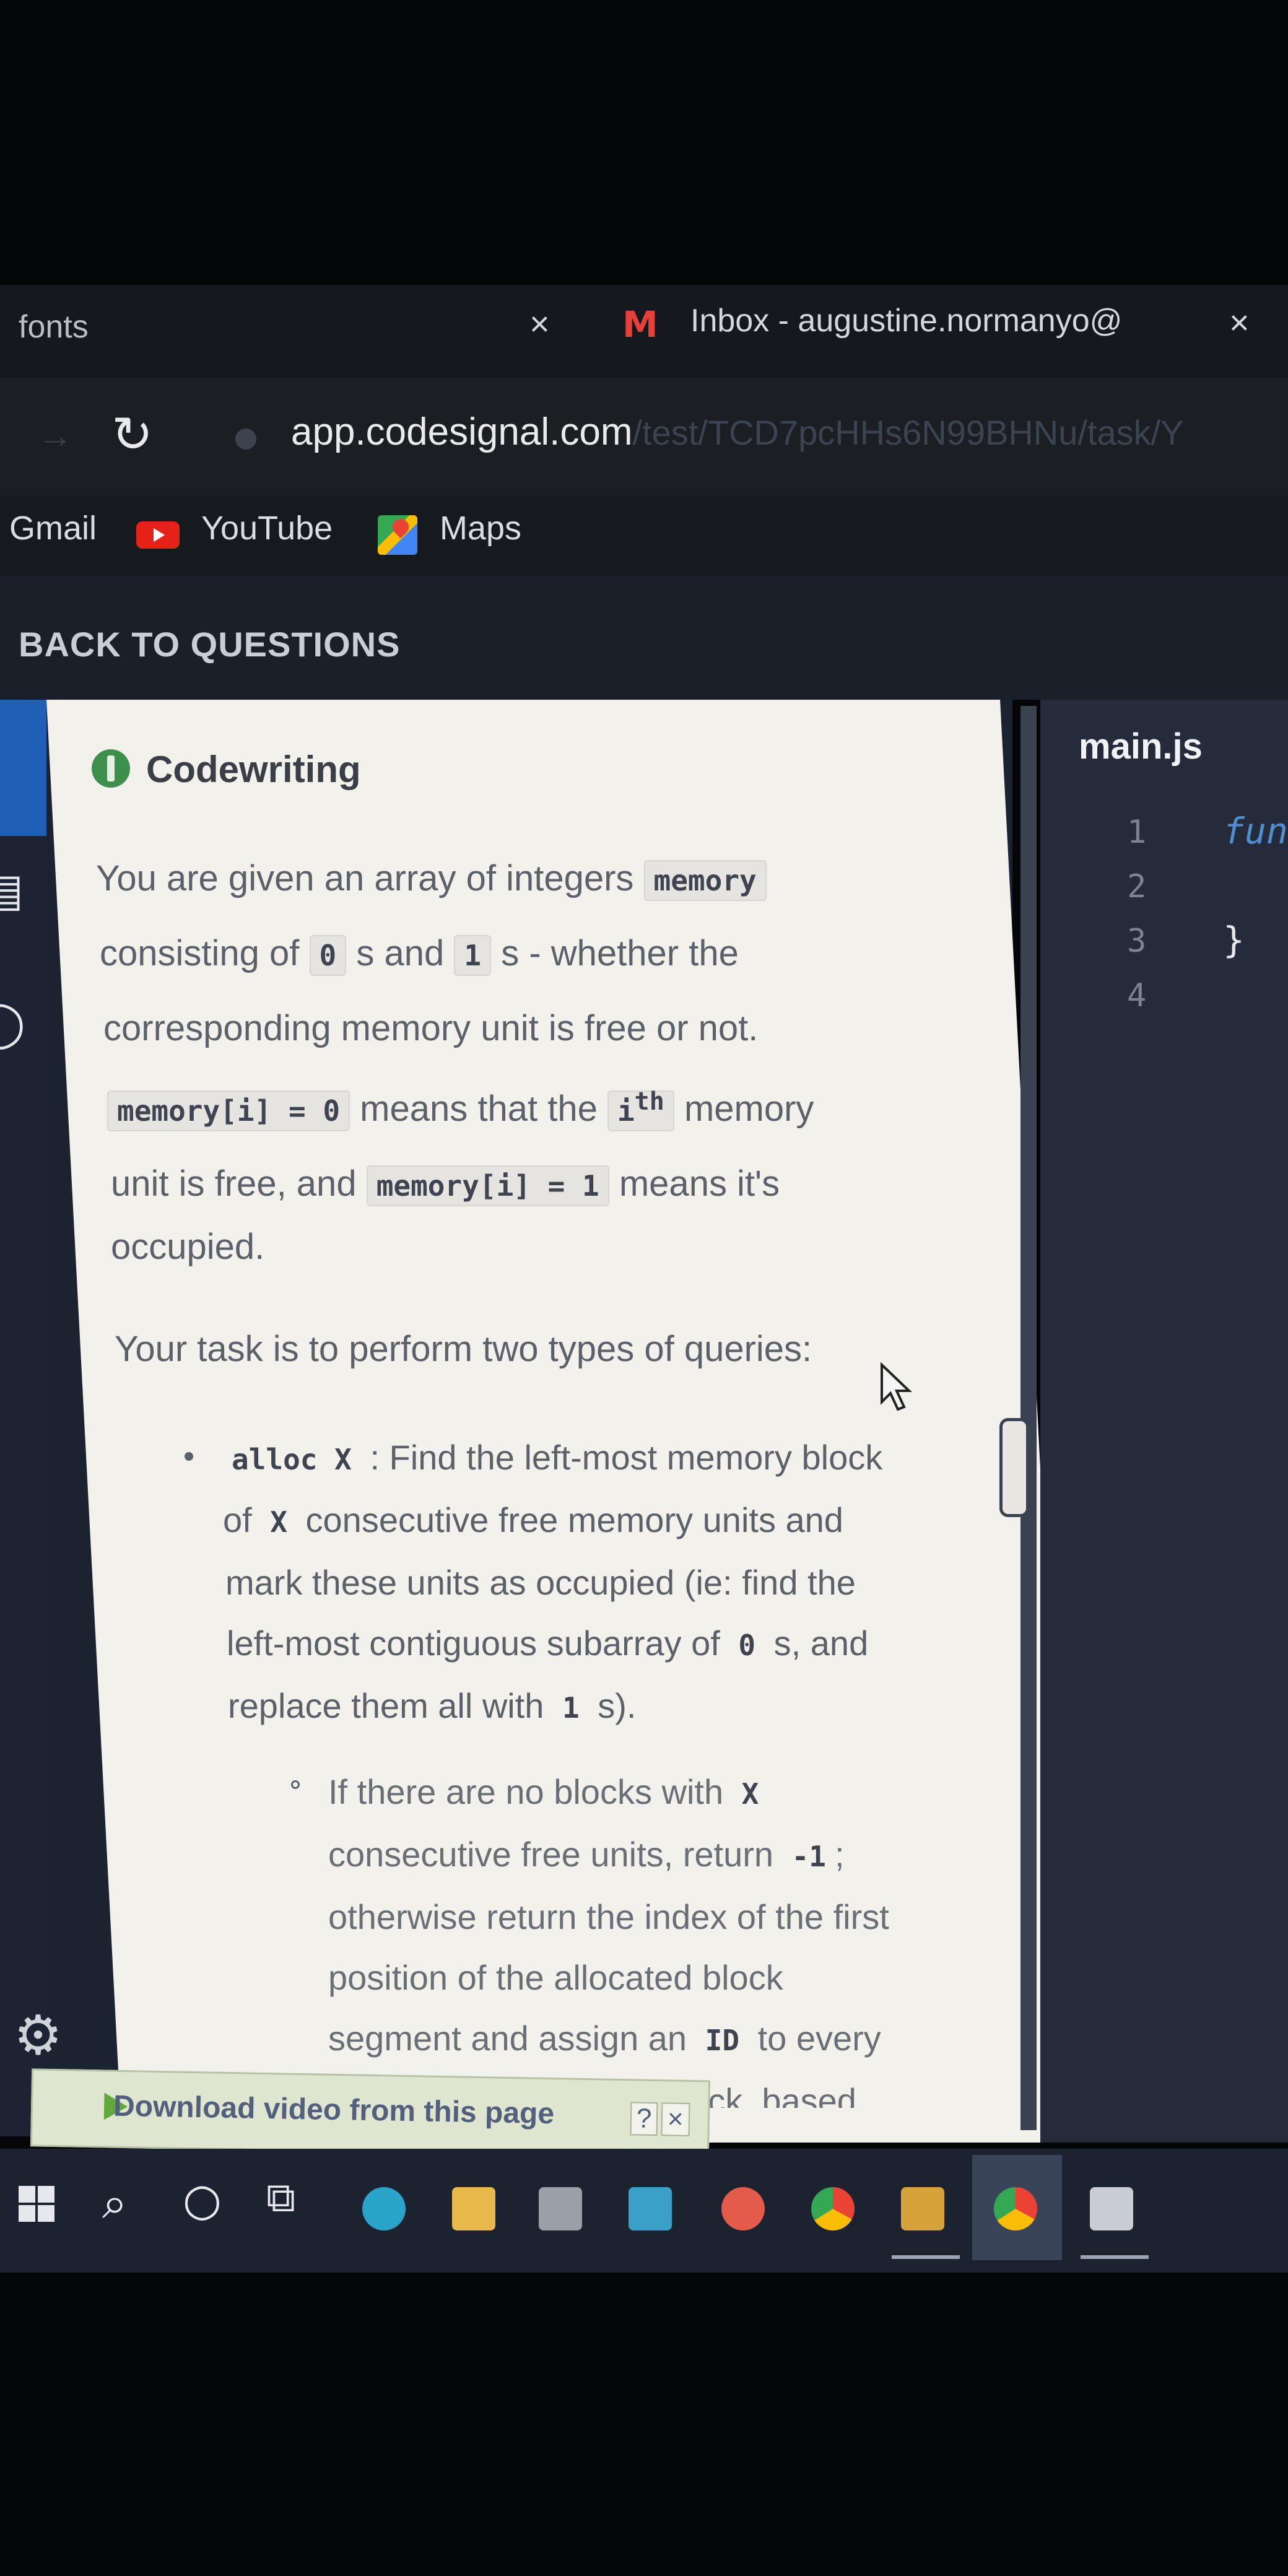 This screenshot has width=1288, height=2576. Describe the element at coordinates (908, 432) in the screenshot. I see `url-path: /test/TCD7pcHHs6N99BHNu/task/Y` at that location.